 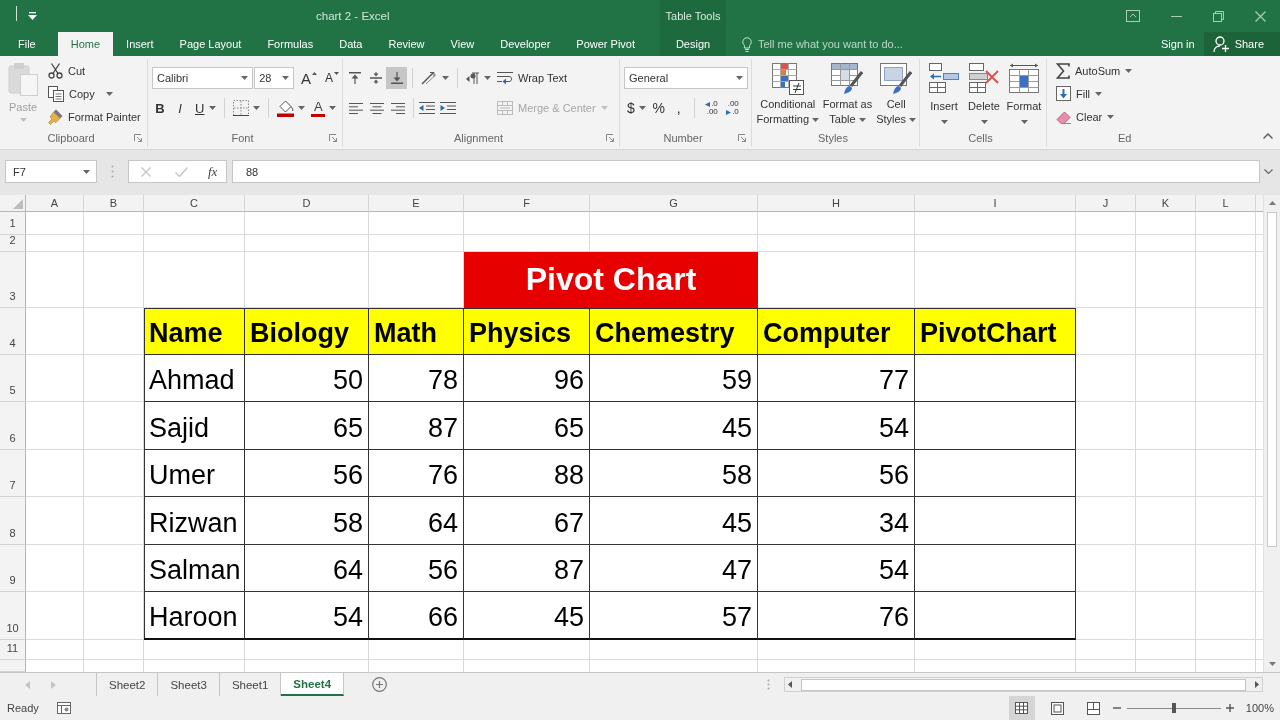 I want to click on font-name-field: Calibri, so click(x=203, y=78).